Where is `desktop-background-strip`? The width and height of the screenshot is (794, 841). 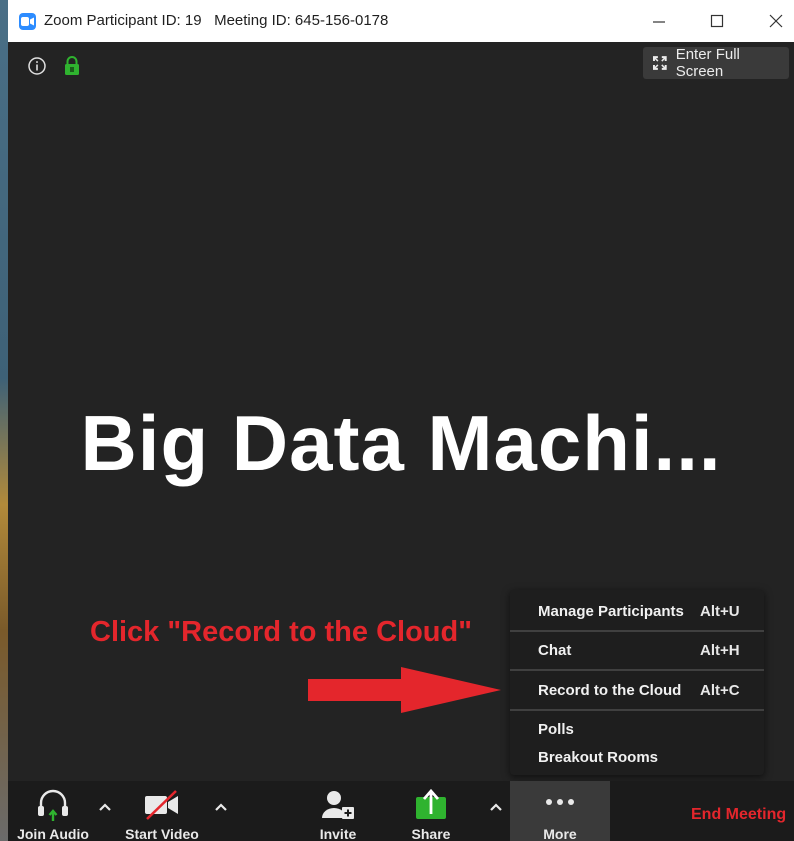
desktop-background-strip is located at coordinates (4, 420).